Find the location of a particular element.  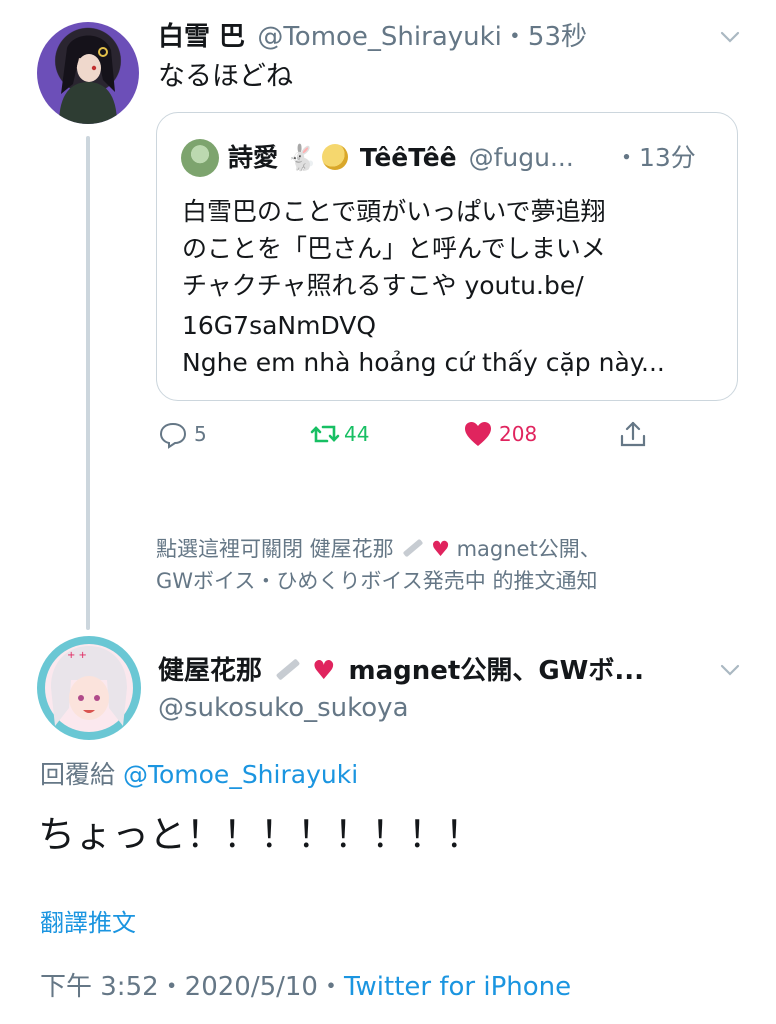

quote-text-line-3: チャクチャ照れるすこや youtu.be/ is located at coordinates (383, 285).